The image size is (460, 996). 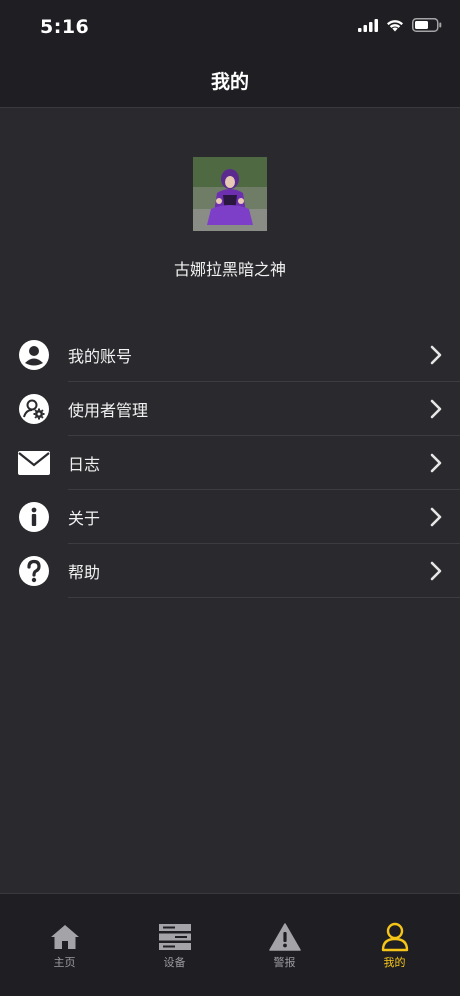 What do you see at coordinates (229, 269) in the screenshot?
I see `username: 古娜拉黑暗之神` at bounding box center [229, 269].